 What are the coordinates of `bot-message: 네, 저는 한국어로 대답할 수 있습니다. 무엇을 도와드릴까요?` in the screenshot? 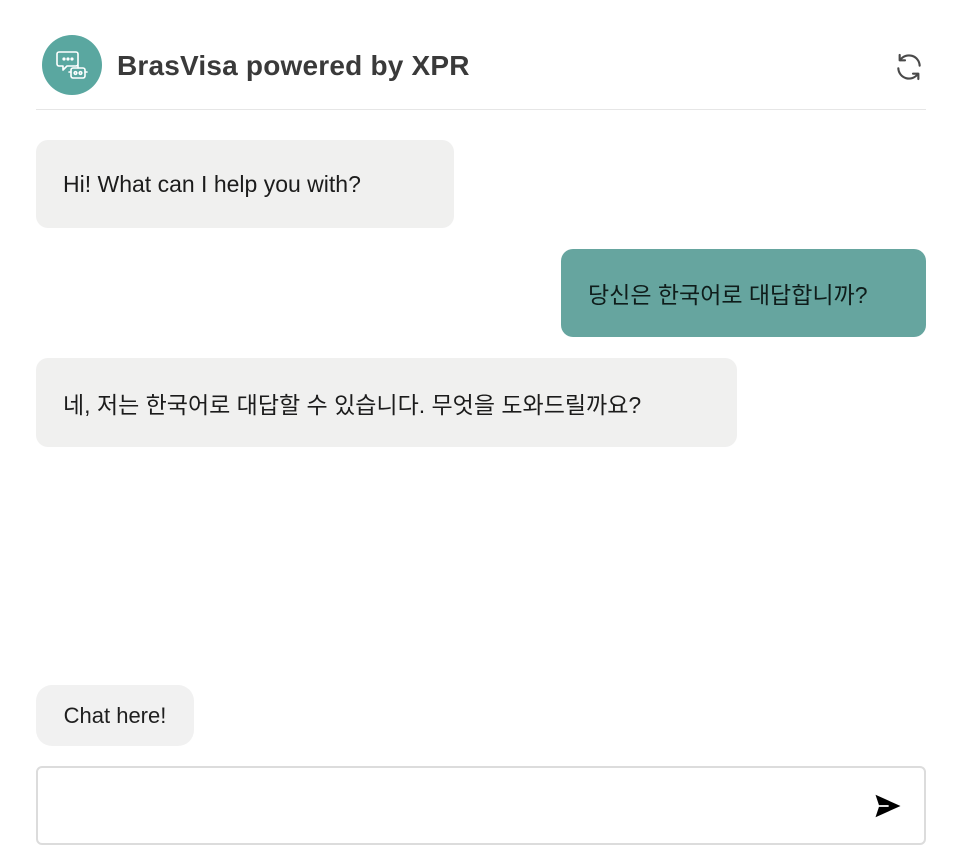 It's located at (386, 402).